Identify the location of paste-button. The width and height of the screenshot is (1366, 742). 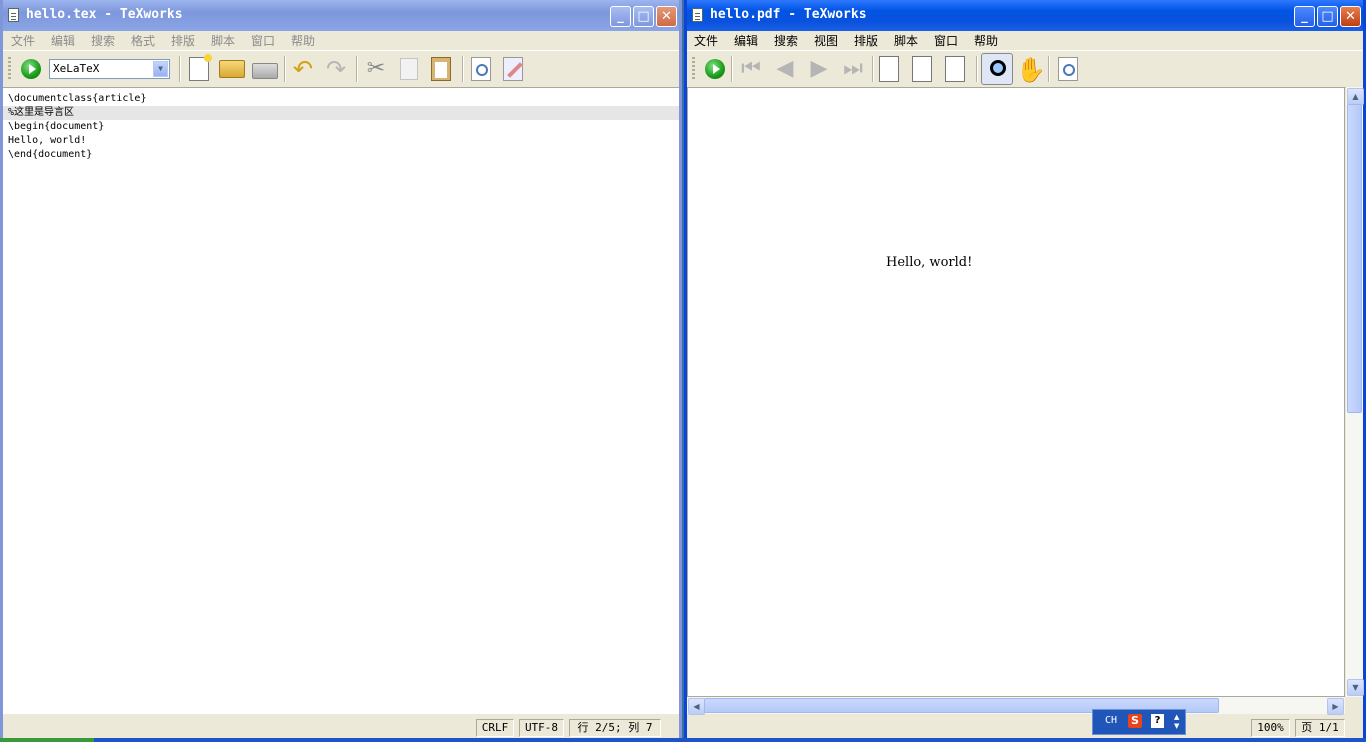
(441, 69).